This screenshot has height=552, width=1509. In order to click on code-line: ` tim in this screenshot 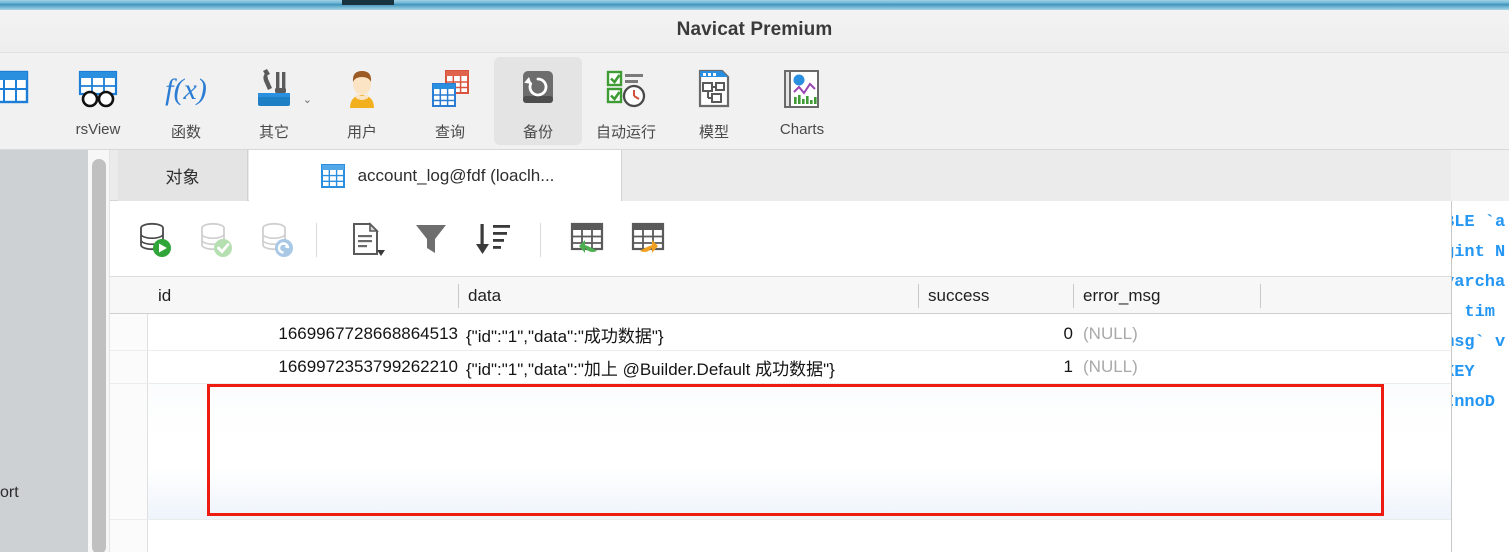, I will do `click(1474, 312)`.